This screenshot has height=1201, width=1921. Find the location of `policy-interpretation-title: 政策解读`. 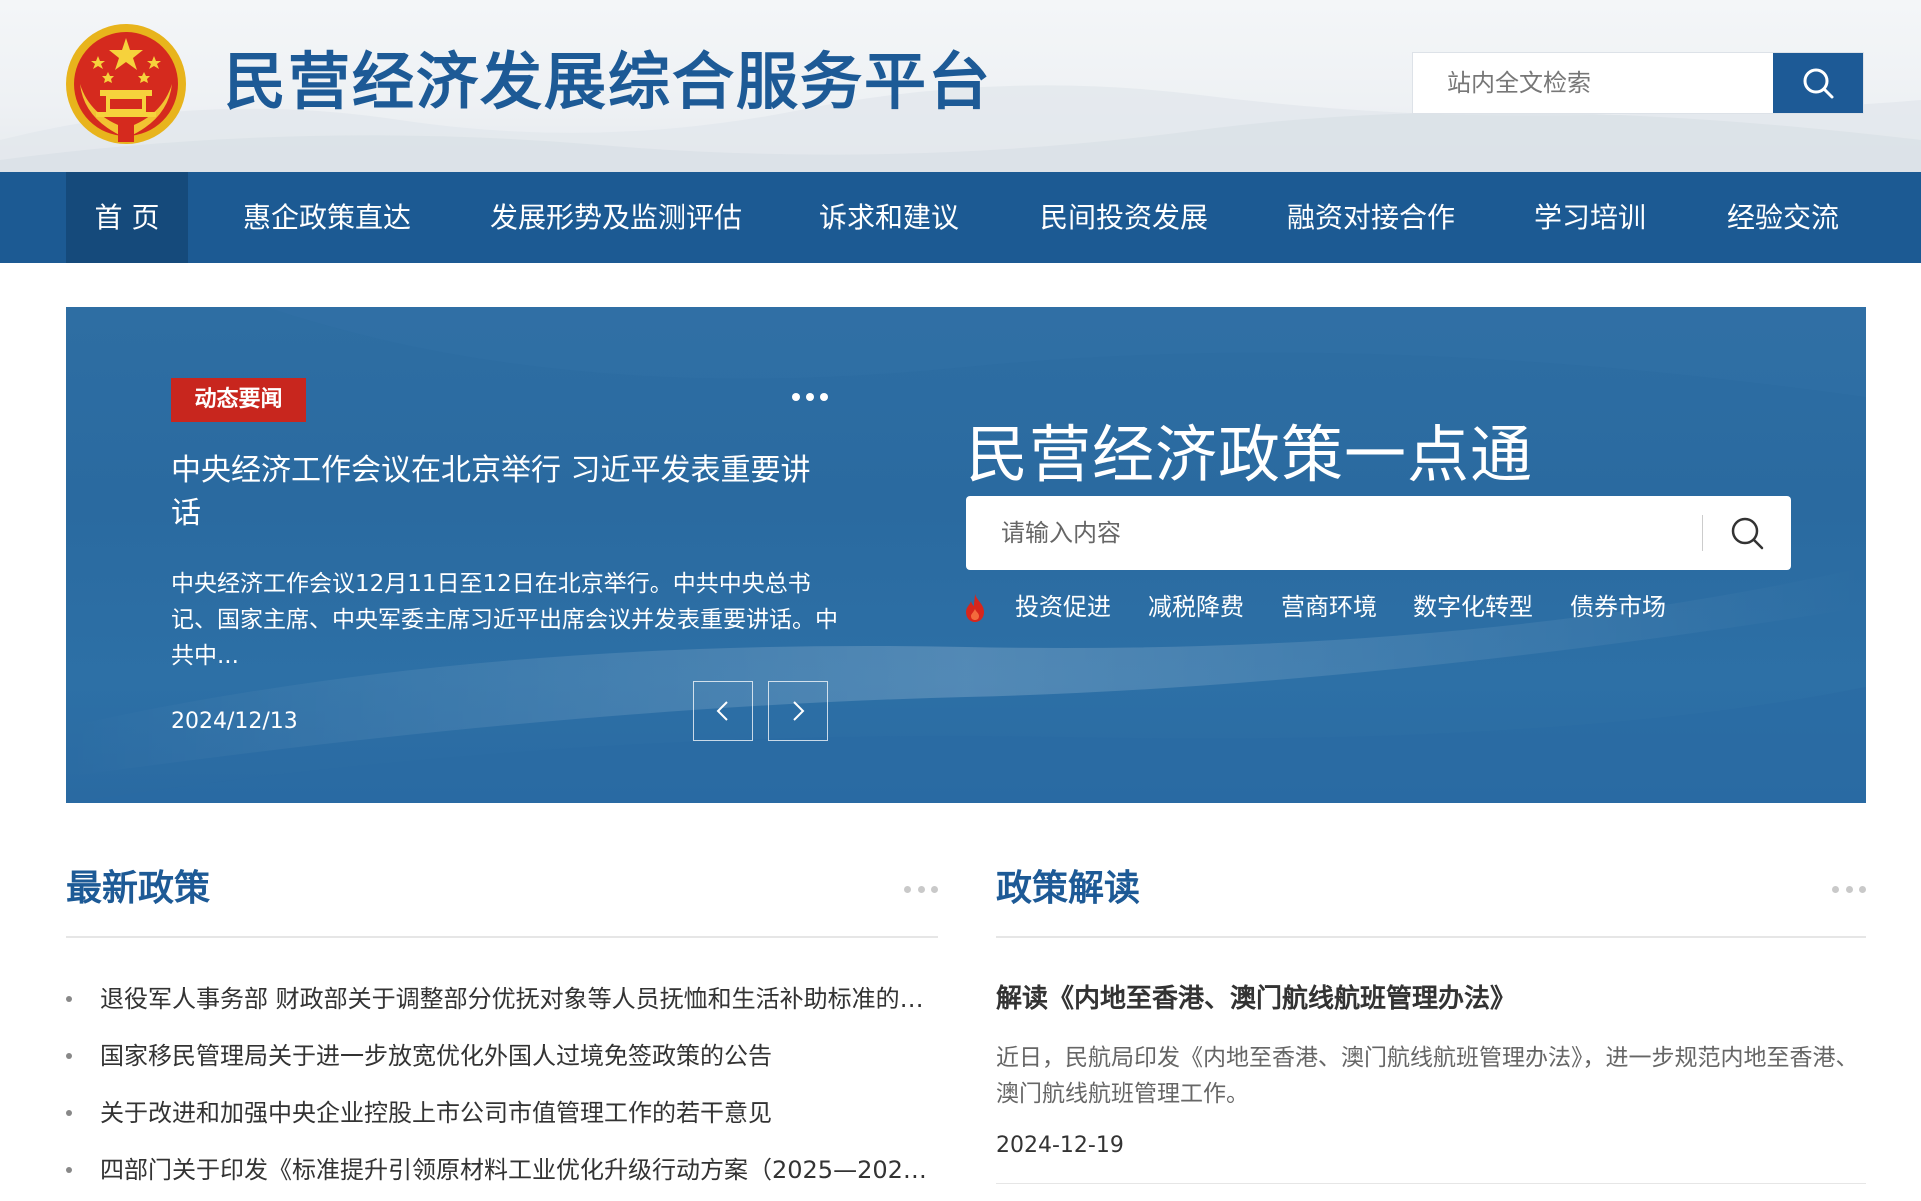

policy-interpretation-title: 政策解读 is located at coordinates (1068, 888).